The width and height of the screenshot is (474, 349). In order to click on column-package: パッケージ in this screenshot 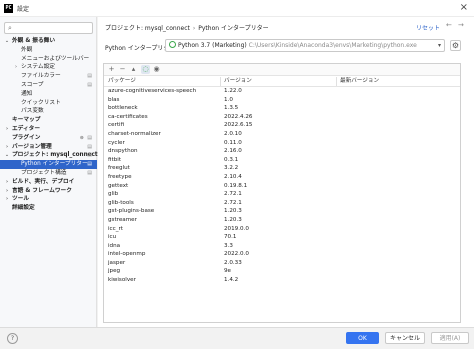, I will do `click(122, 81)`.